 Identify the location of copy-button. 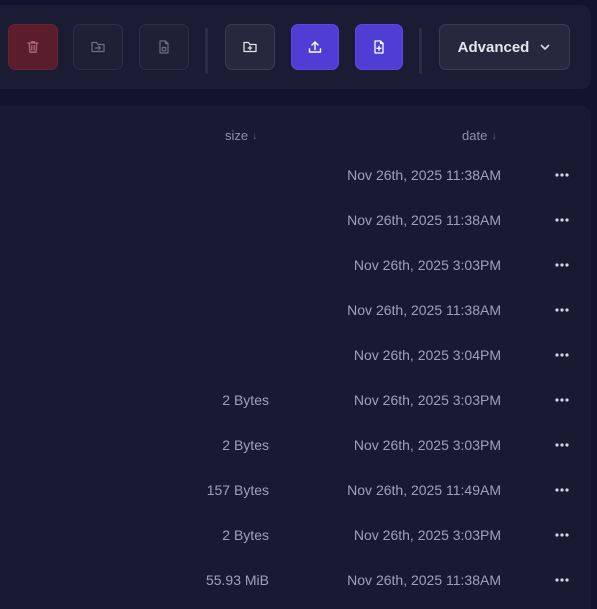
(164, 47).